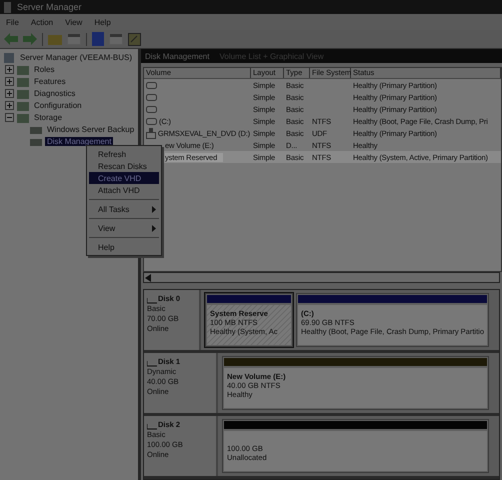  What do you see at coordinates (44, 69) in the screenshot?
I see `tree-item: Roles` at bounding box center [44, 69].